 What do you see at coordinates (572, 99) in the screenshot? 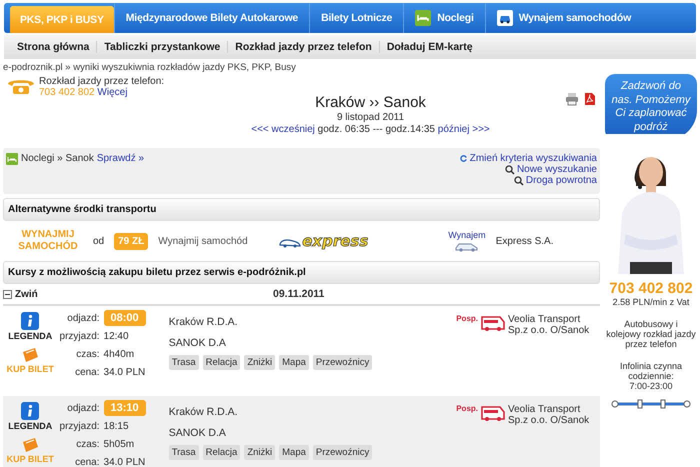
I see `print-icon` at bounding box center [572, 99].